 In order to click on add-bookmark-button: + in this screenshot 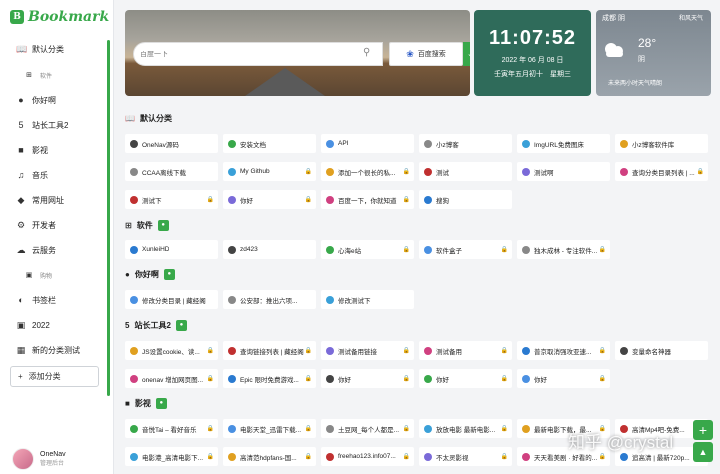, I will do `click(703, 430)`.